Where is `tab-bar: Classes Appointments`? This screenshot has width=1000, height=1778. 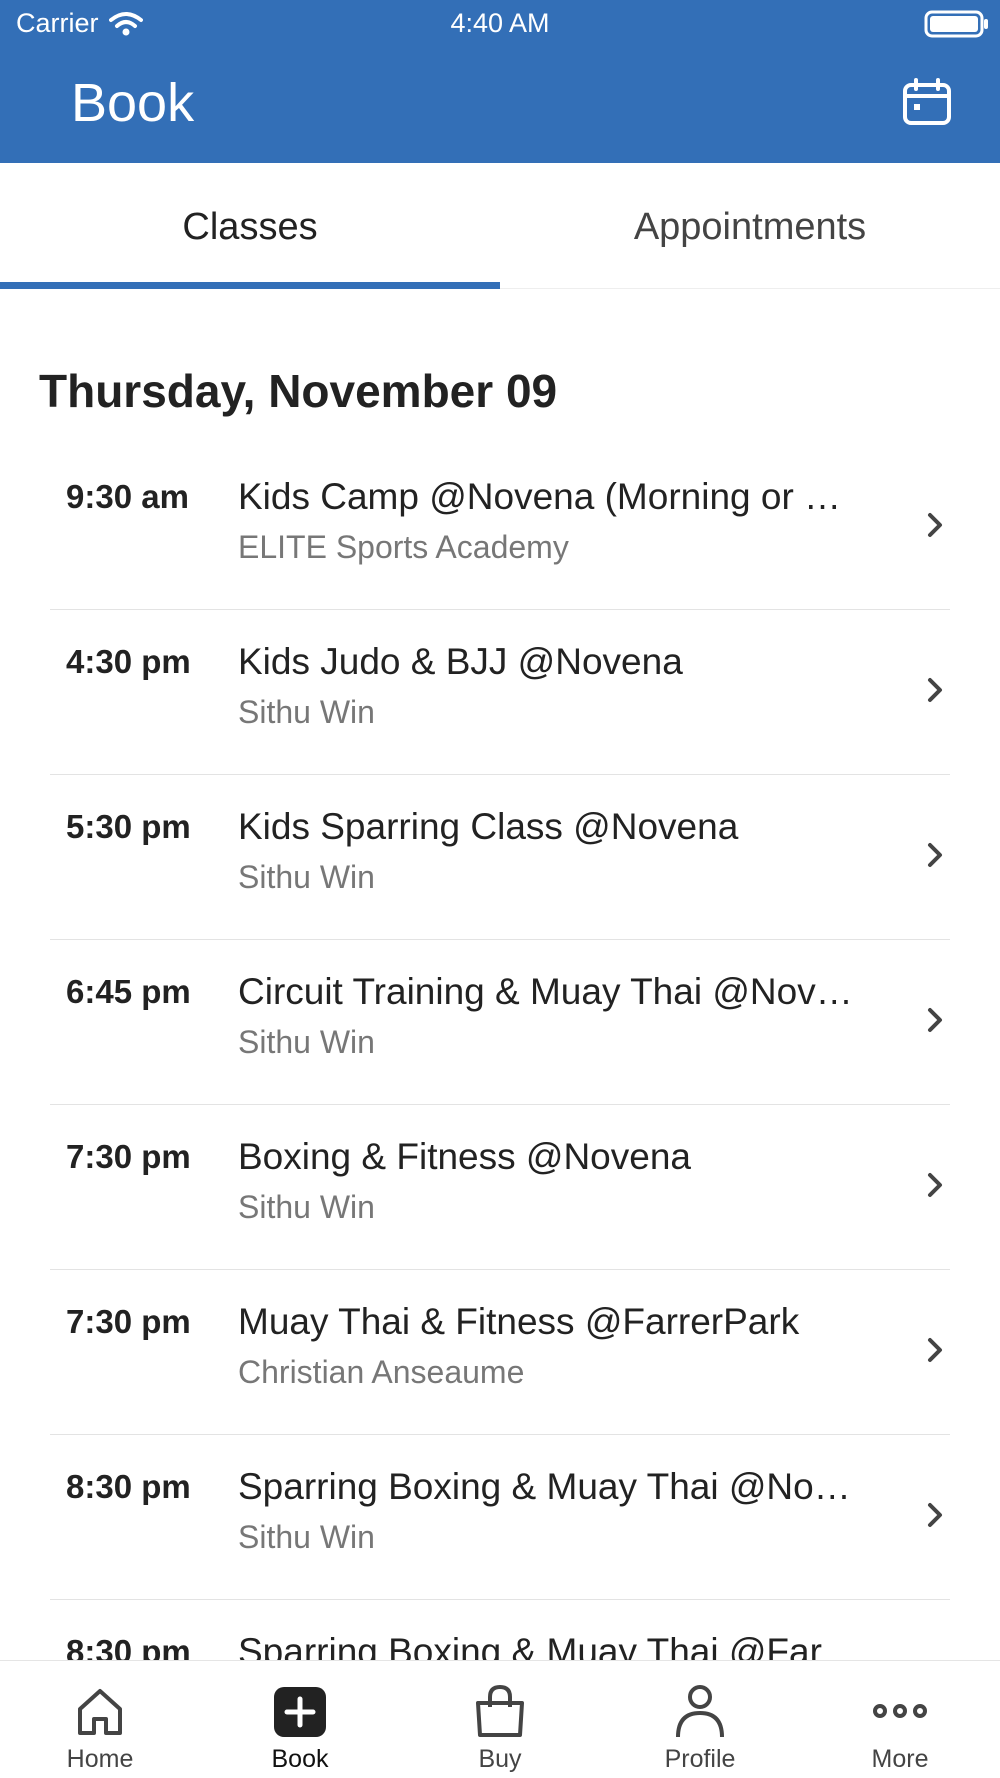
tab-bar: Classes Appointments is located at coordinates (500, 226).